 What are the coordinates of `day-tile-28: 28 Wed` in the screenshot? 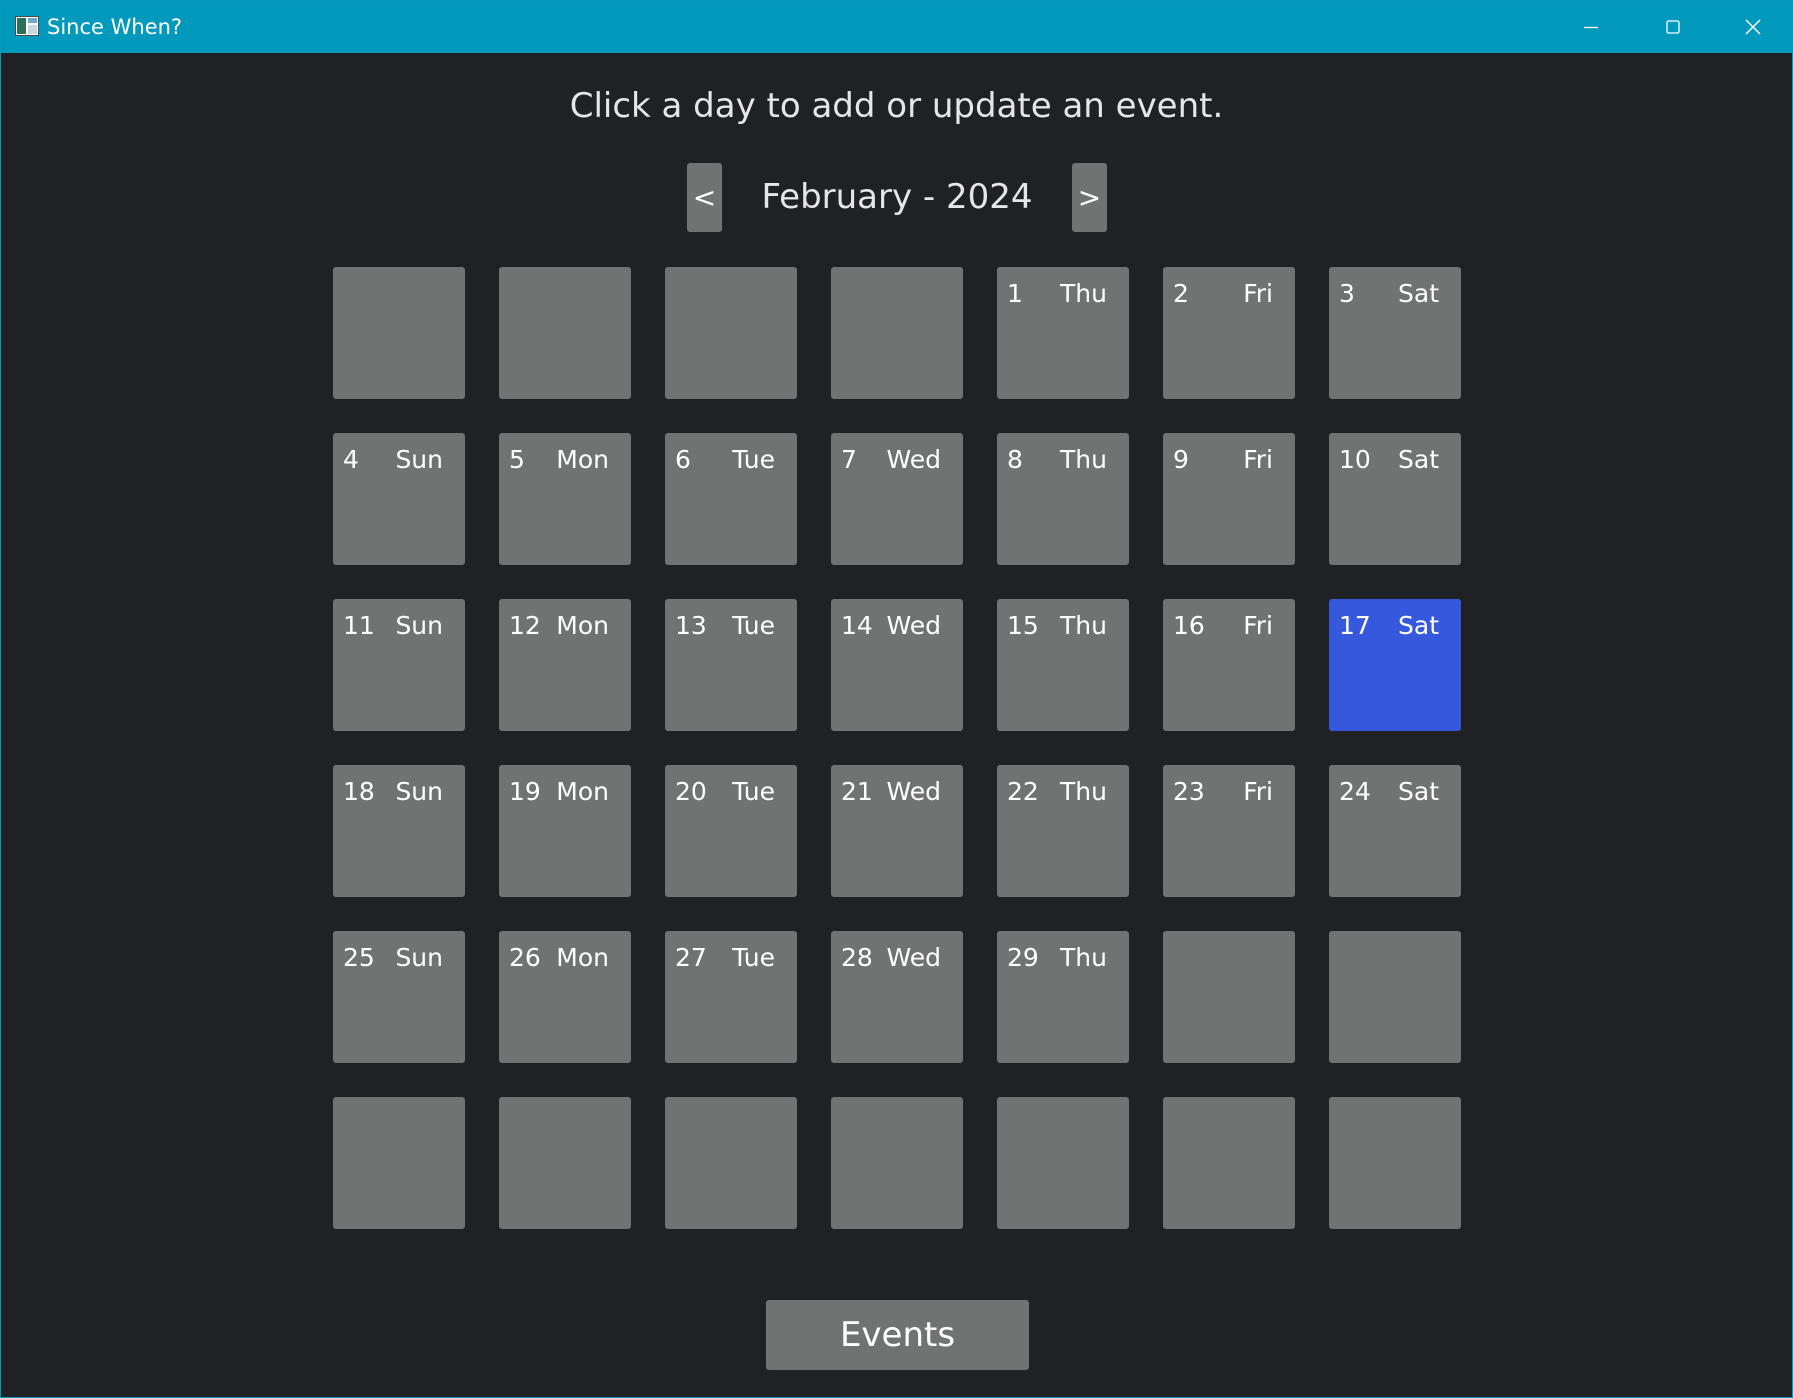 It's located at (897, 997).